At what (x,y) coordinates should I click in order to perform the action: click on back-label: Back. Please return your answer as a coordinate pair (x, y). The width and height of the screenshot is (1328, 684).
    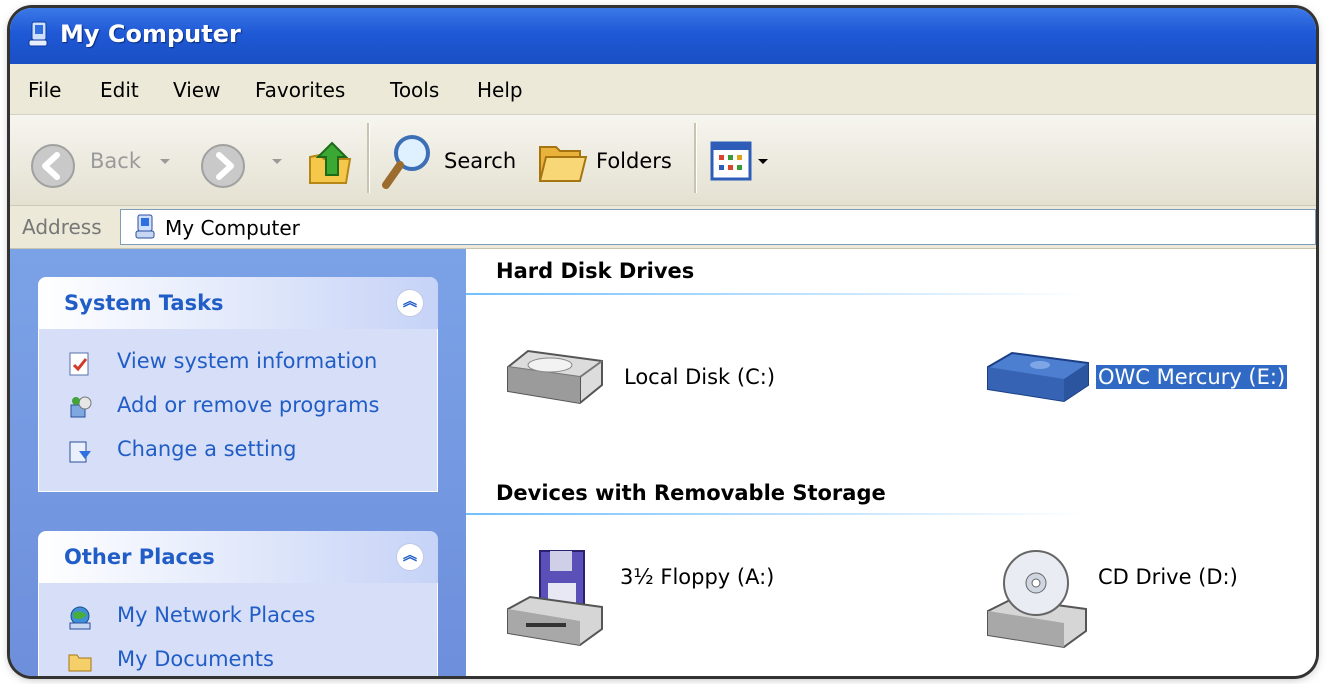
    Looking at the image, I should click on (115, 161).